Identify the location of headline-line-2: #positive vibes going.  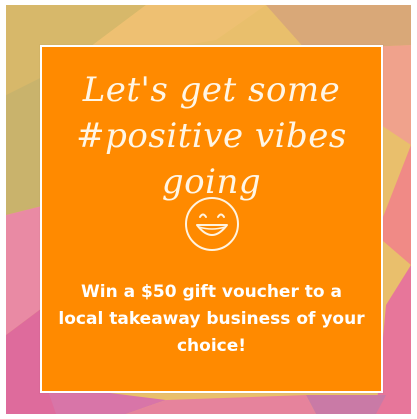
(211, 159).